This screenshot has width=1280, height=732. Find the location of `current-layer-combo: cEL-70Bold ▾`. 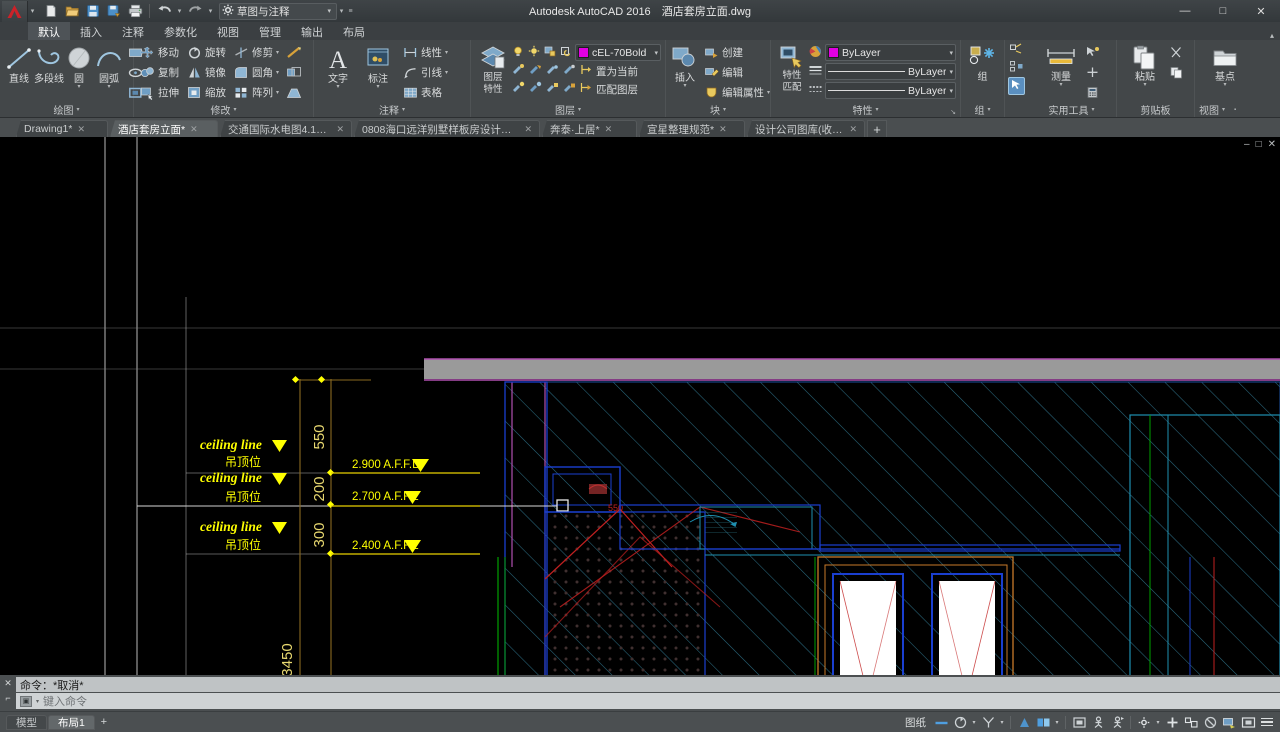

current-layer-combo: cEL-70Bold ▾ is located at coordinates (618, 52).